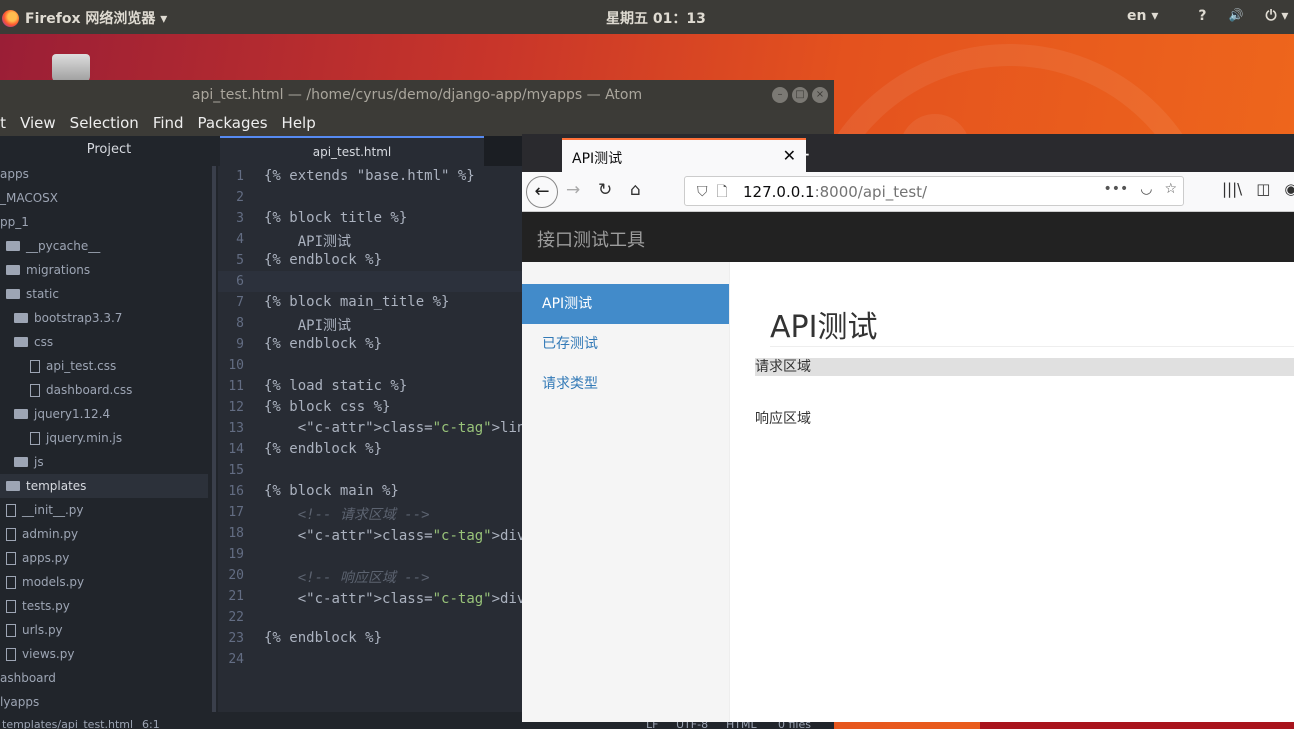  Describe the element at coordinates (824, 327) in the screenshot. I see `page-title: API测试` at that location.